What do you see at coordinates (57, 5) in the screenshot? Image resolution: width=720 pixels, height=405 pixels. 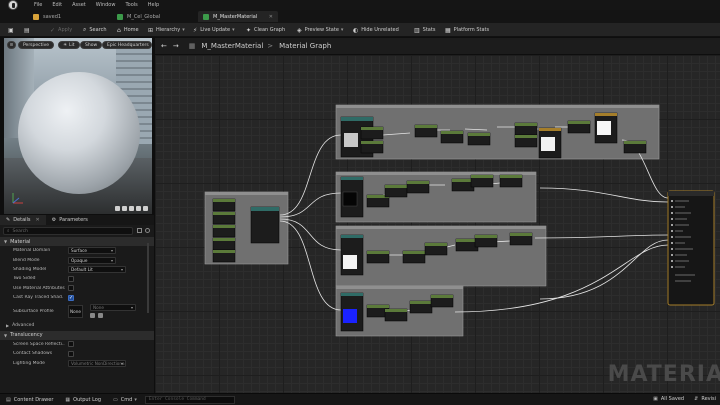 I see `menu-edit: Edit` at bounding box center [57, 5].